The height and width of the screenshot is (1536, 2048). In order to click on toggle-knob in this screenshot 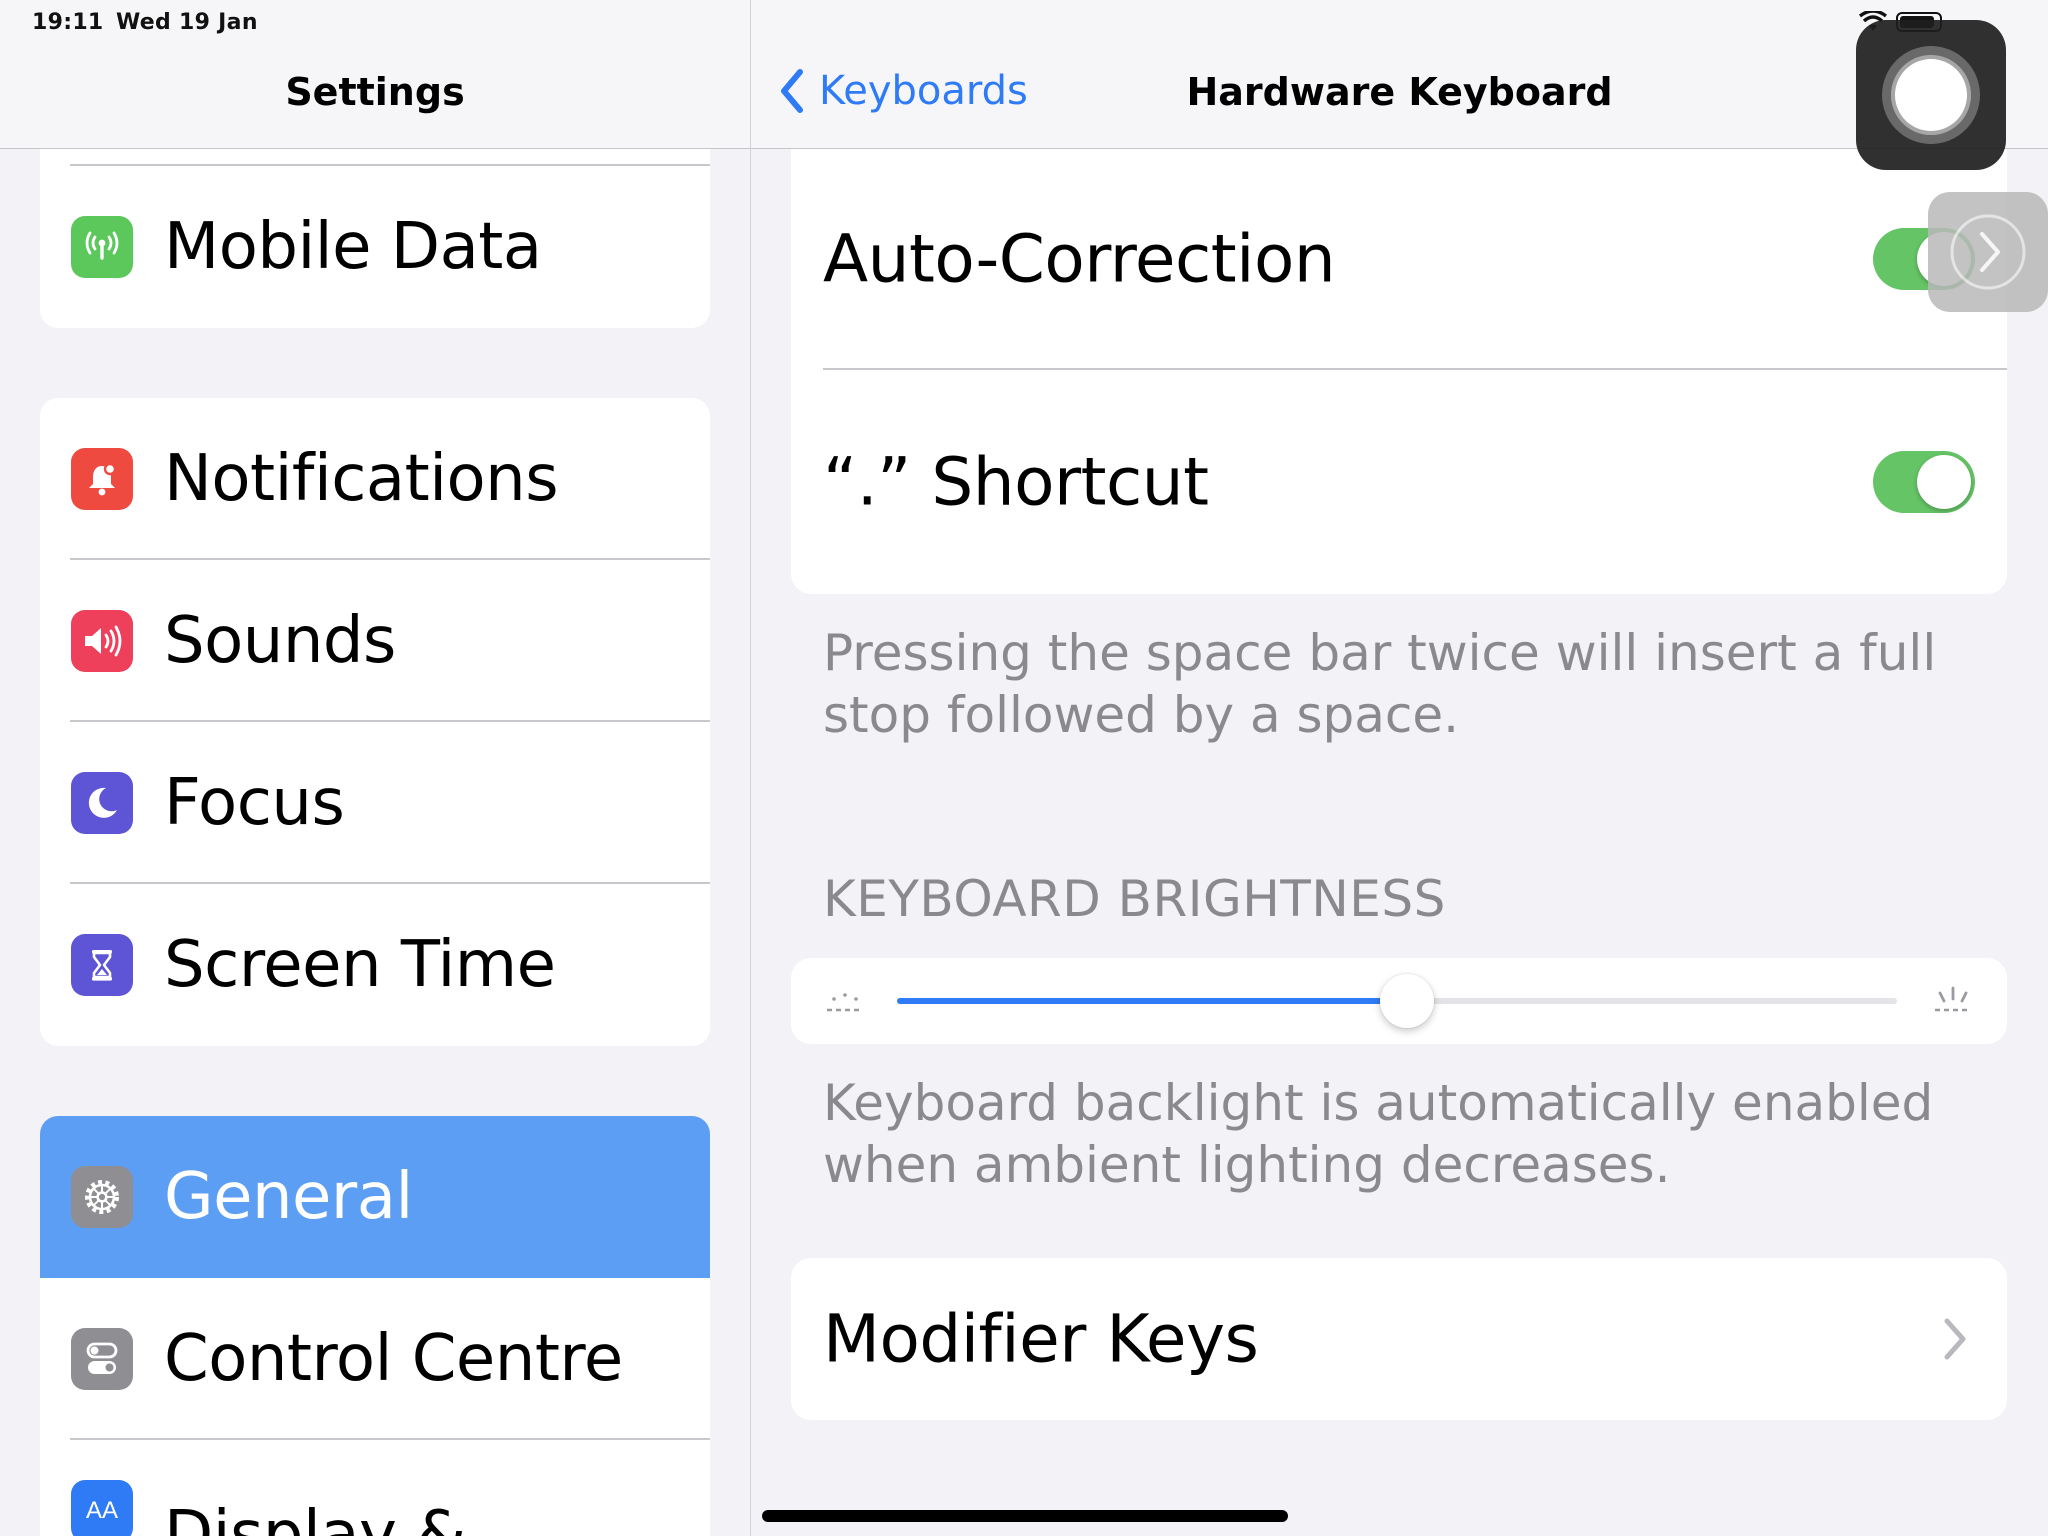, I will do `click(1944, 482)`.